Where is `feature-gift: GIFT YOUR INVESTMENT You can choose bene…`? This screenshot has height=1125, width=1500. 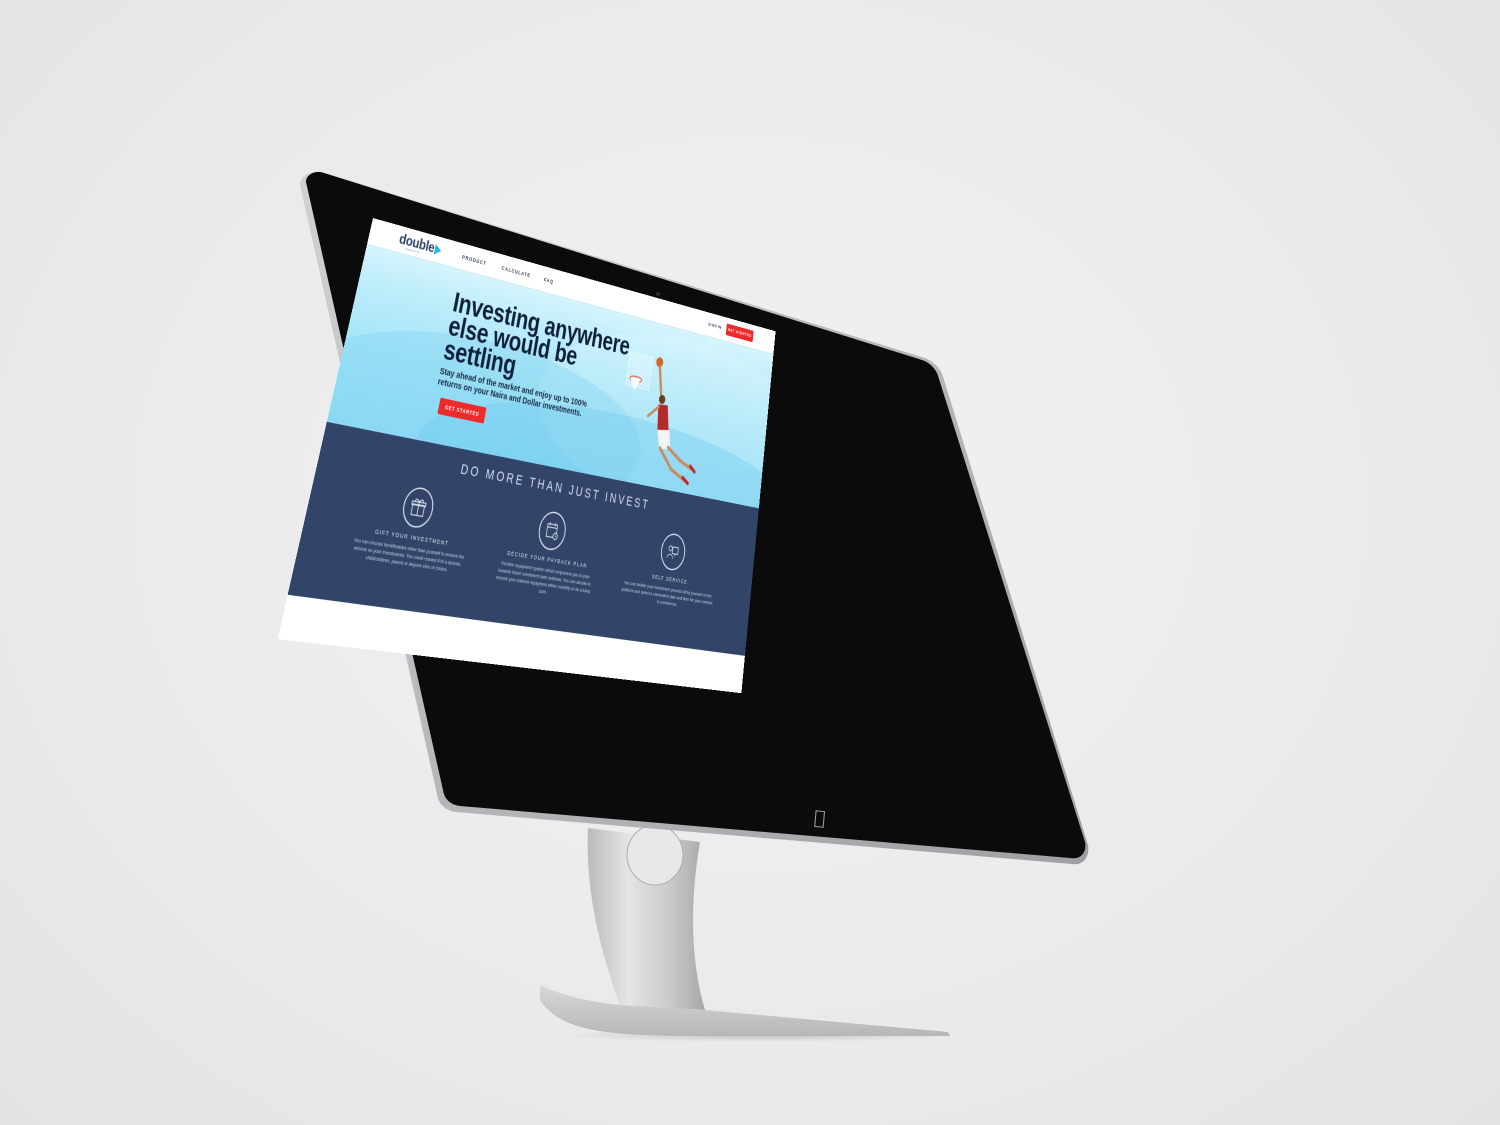
feature-gift: GIFT YOUR INVESTMENT You can choose bene… is located at coordinates (411, 526).